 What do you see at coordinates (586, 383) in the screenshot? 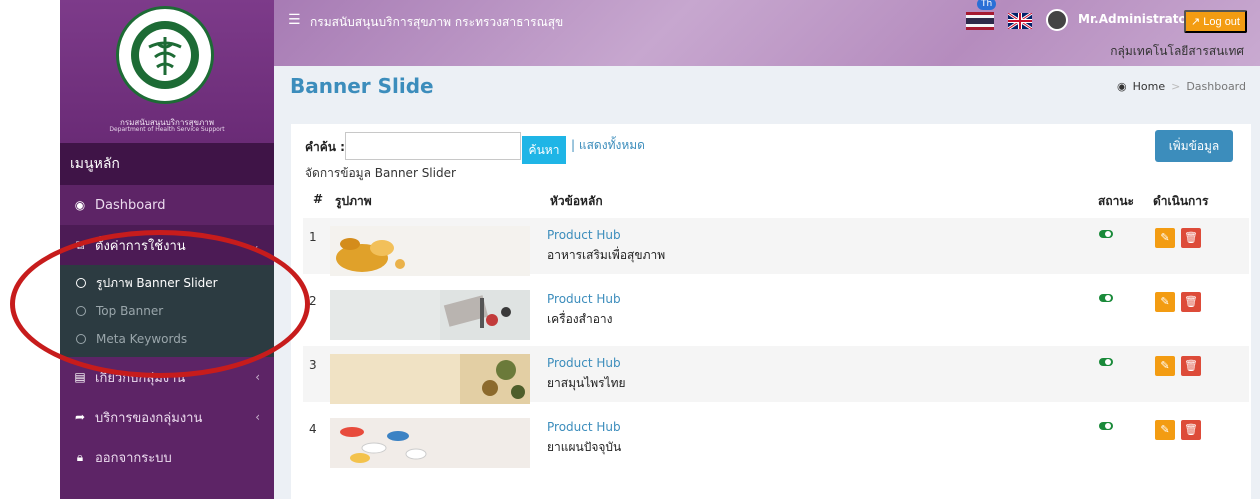
I see `row-subtitle: ยาสมุนไพรไทย` at bounding box center [586, 383].